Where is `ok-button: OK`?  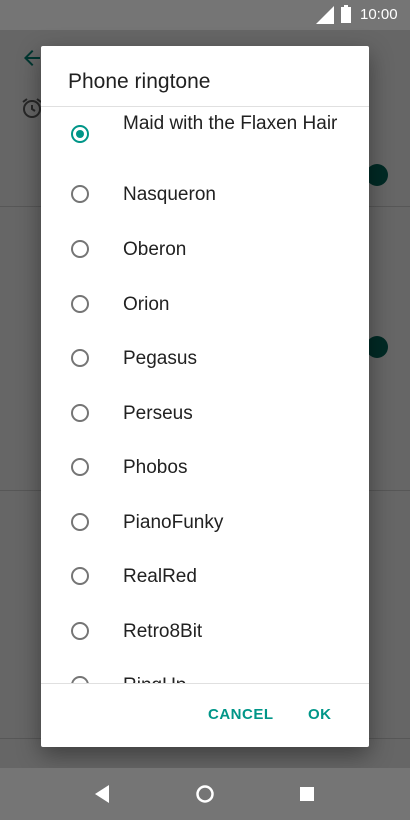
ok-button: OK is located at coordinates (320, 714).